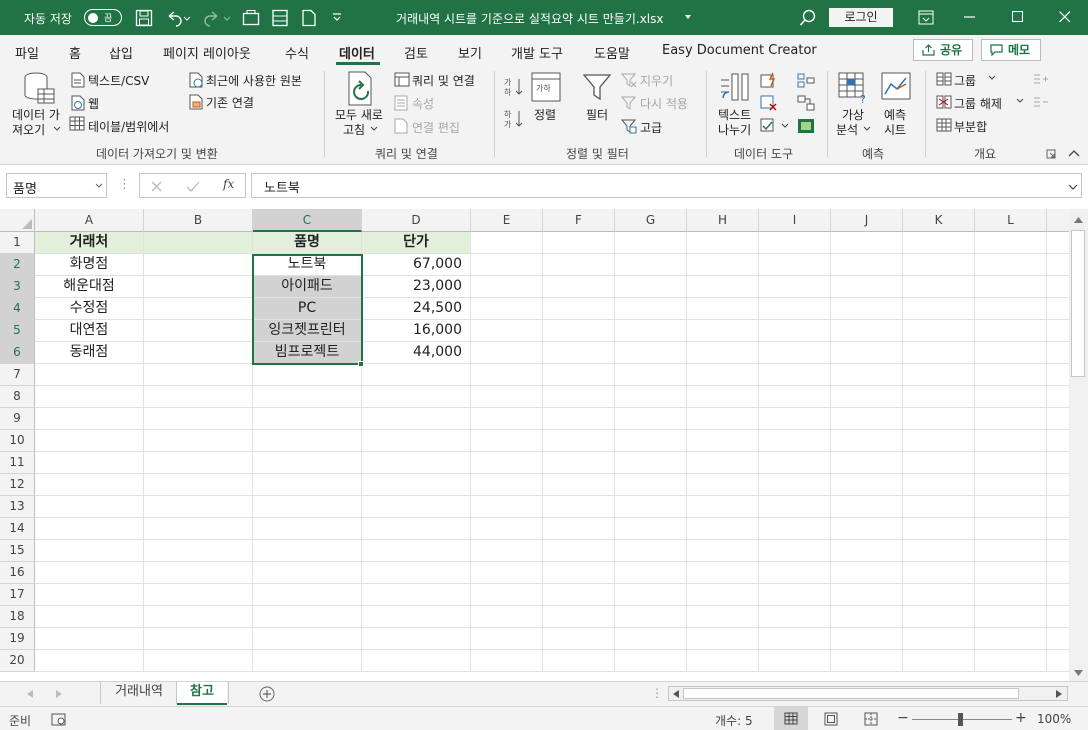 This screenshot has width=1088, height=730. What do you see at coordinates (78, 103) in the screenshot?
I see `web-icon` at bounding box center [78, 103].